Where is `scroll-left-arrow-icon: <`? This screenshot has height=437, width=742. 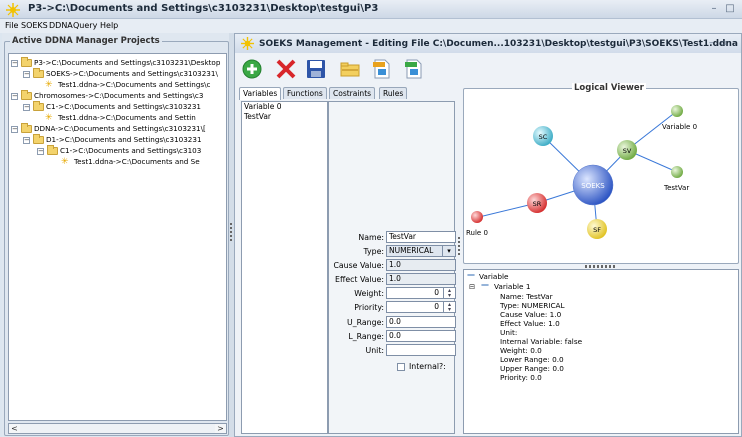 scroll-left-arrow-icon: < is located at coordinates (14, 428).